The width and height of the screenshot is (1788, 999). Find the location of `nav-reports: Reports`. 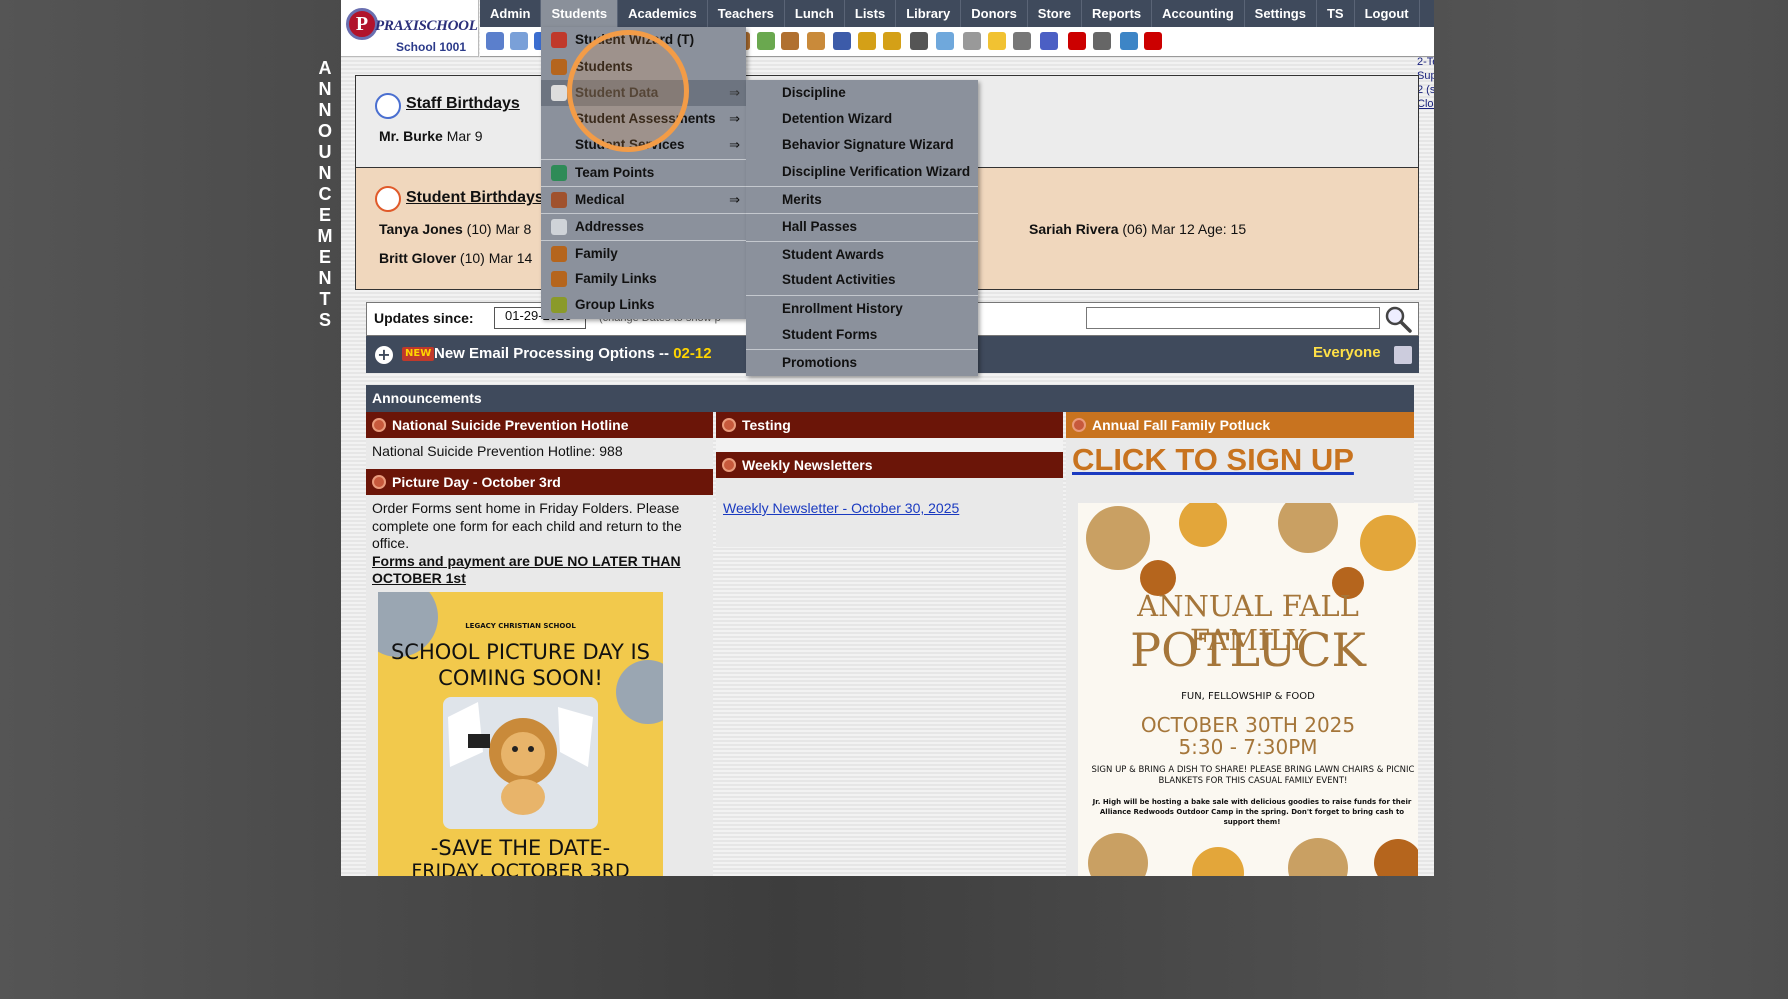

nav-reports: Reports is located at coordinates (1117, 13).